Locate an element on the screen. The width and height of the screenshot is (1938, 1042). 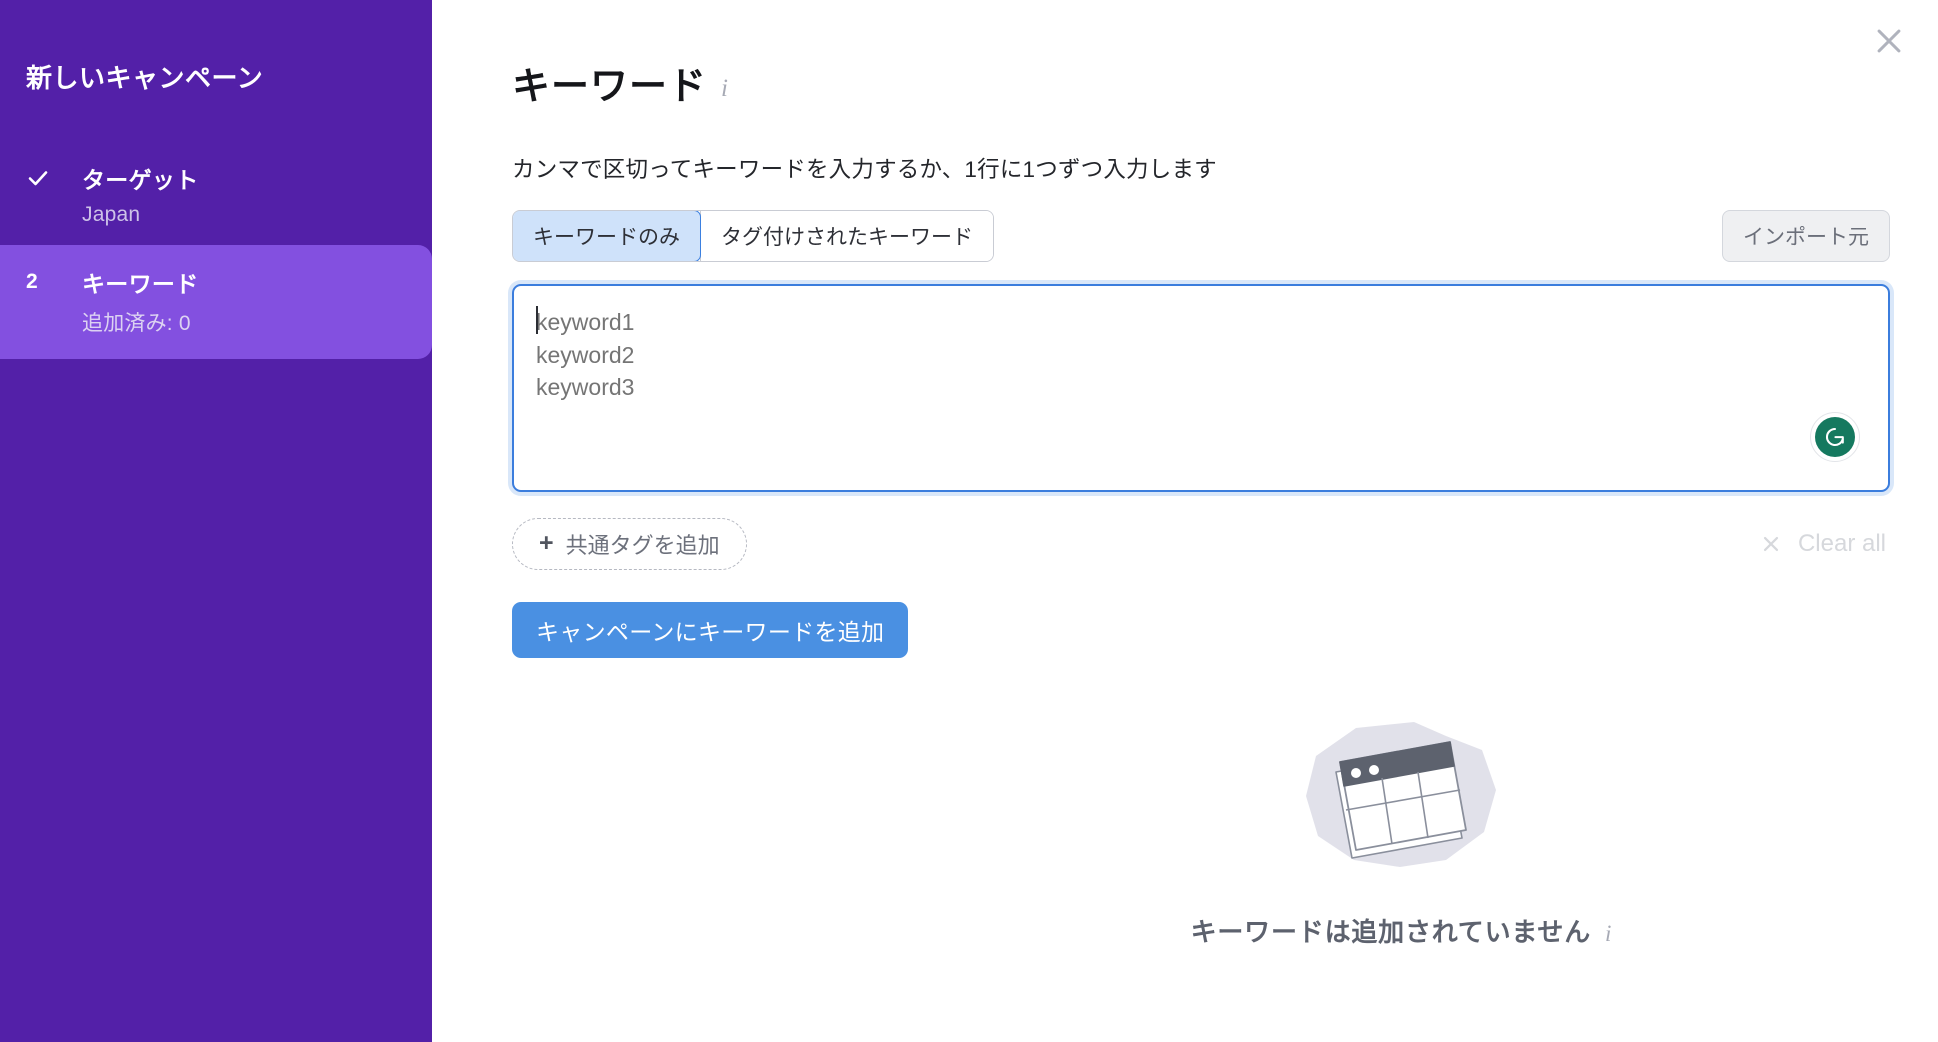
clear-icon is located at coordinates (1771, 544).